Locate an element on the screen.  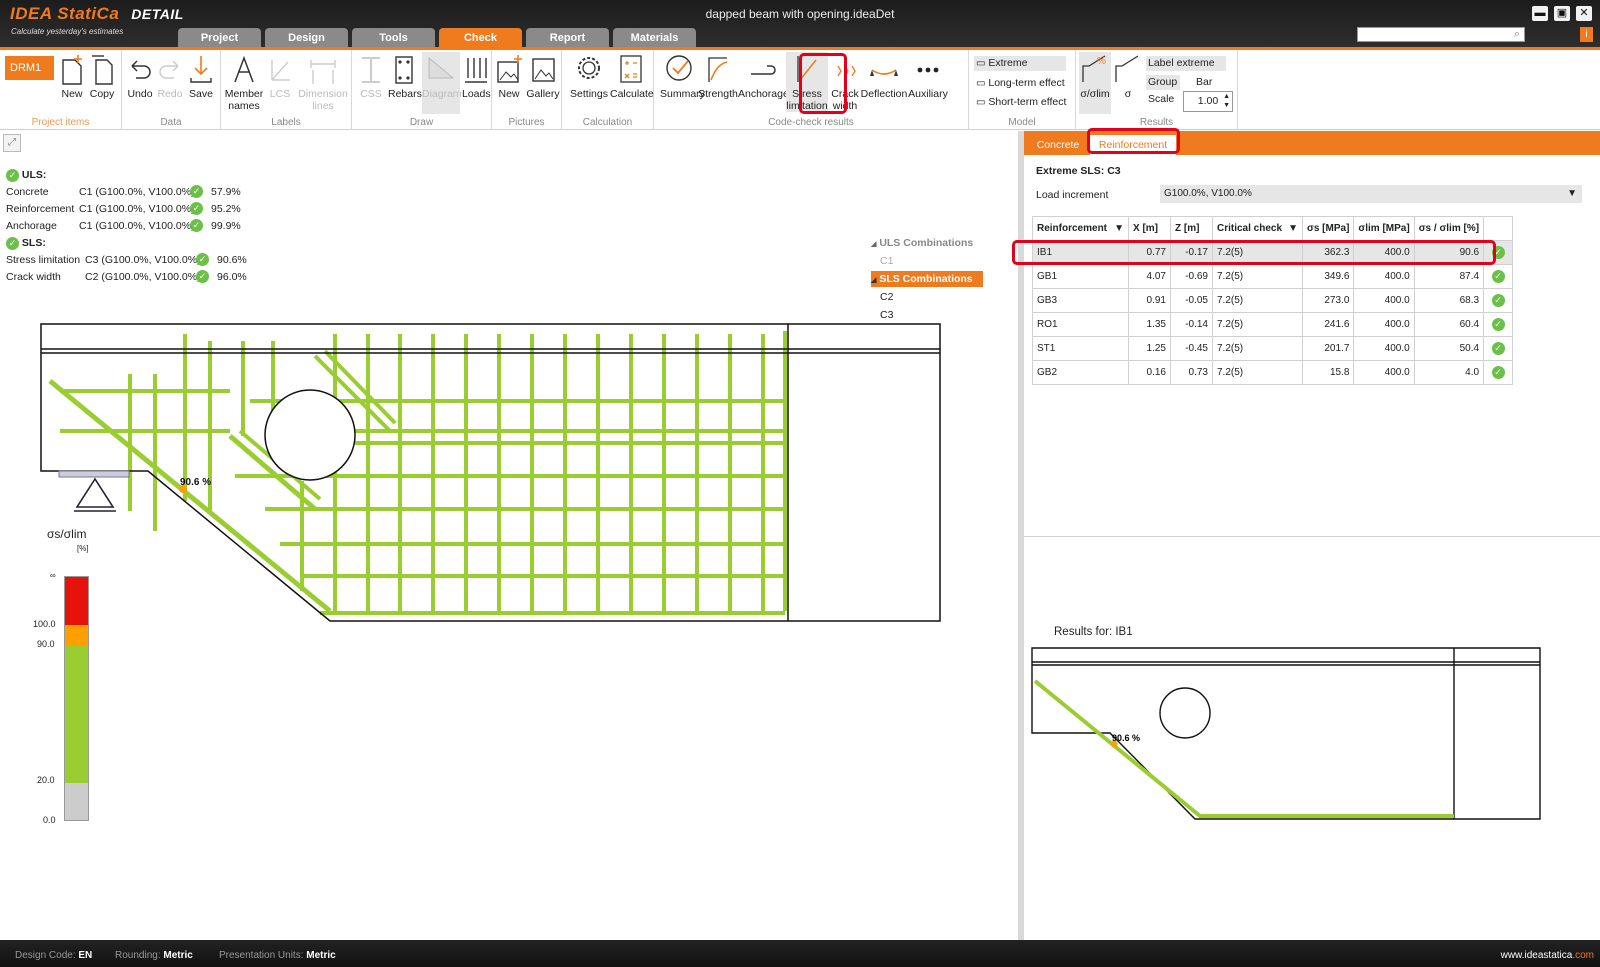
table-cell: 15.8 is located at coordinates (1328, 372).